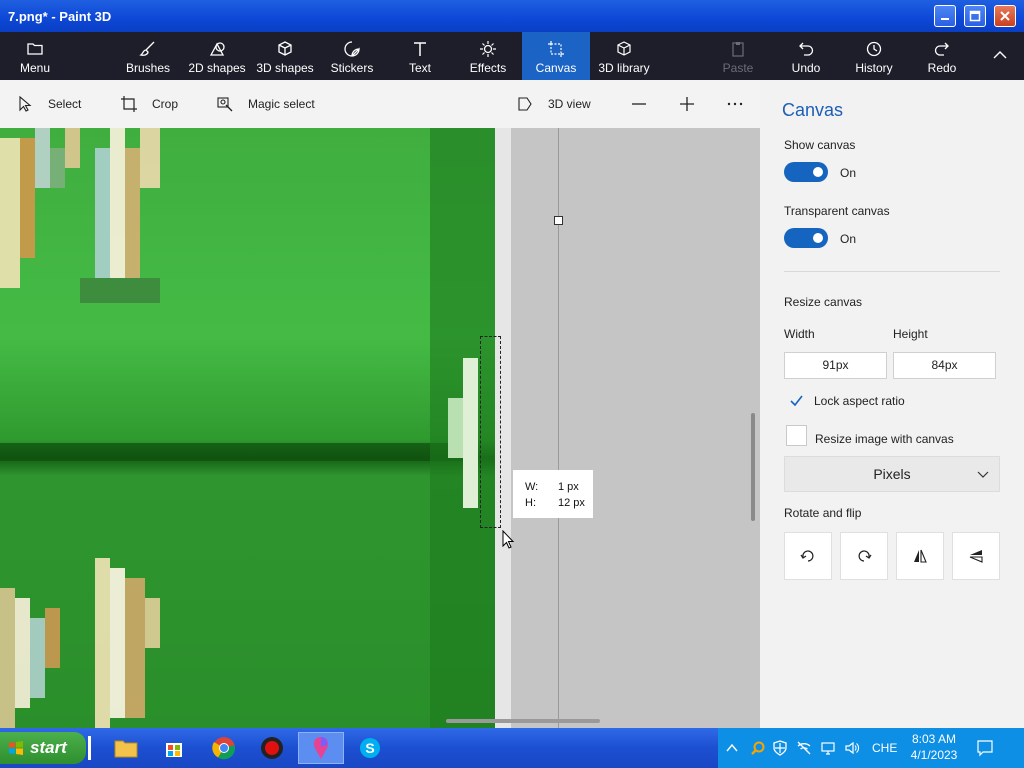 This screenshot has height=768, width=1024. Describe the element at coordinates (148, 68) in the screenshot. I see `ribbon-brushes-label: Brushes` at that location.